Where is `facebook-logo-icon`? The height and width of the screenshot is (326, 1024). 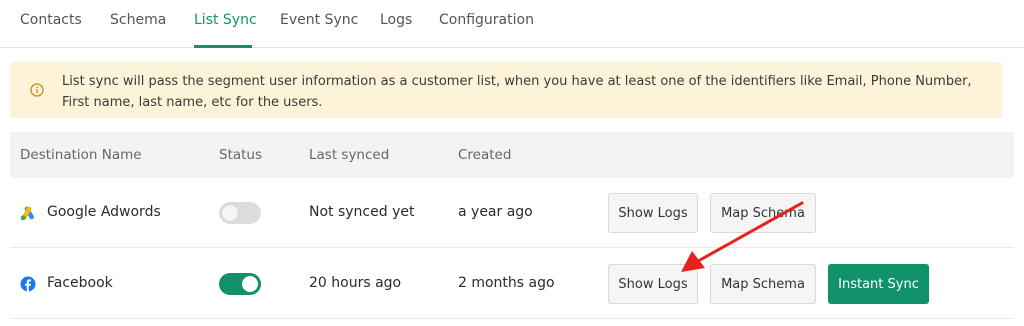
facebook-logo-icon is located at coordinates (28, 284).